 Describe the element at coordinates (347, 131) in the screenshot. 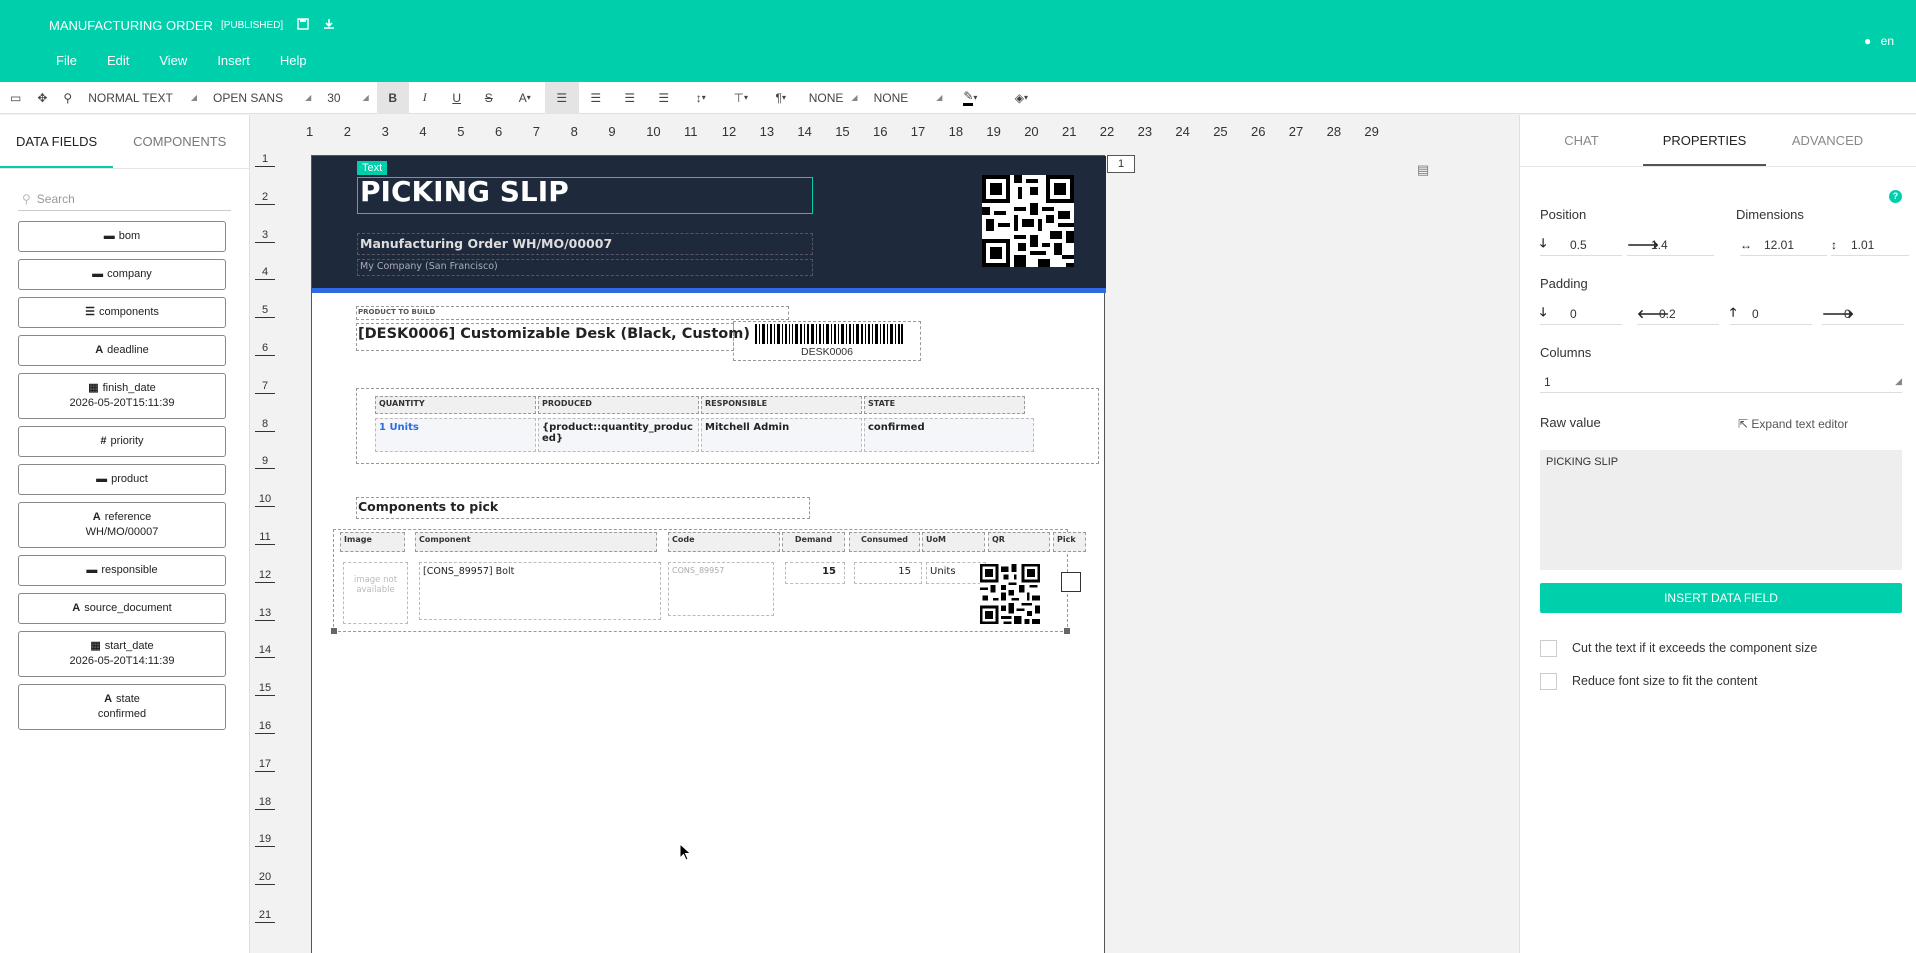

I see `ruler-tick-label: 2` at that location.